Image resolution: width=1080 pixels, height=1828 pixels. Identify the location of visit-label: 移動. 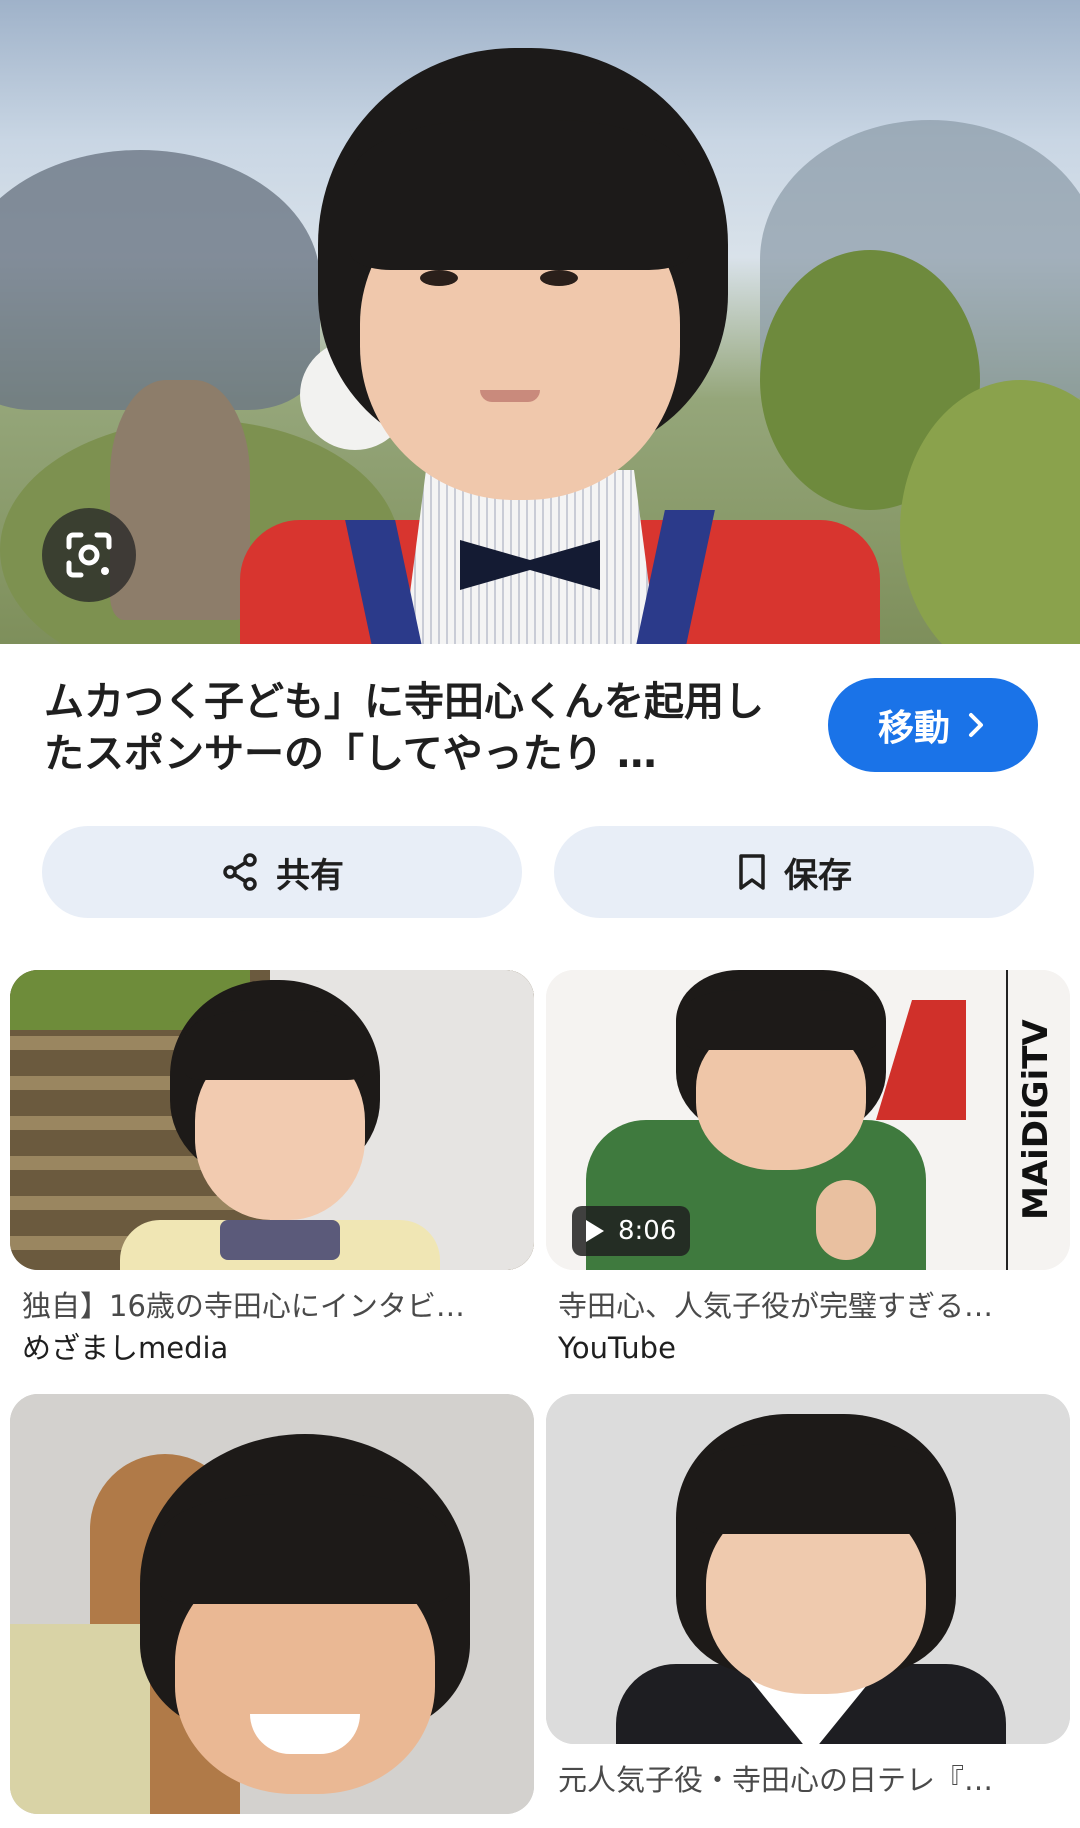
(913, 728).